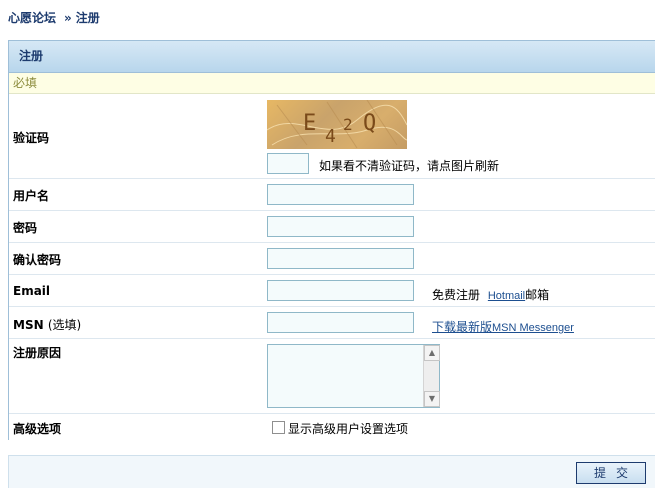 This screenshot has height=488, width=655. What do you see at coordinates (25, 228) in the screenshot?
I see `password-label: 密码` at bounding box center [25, 228].